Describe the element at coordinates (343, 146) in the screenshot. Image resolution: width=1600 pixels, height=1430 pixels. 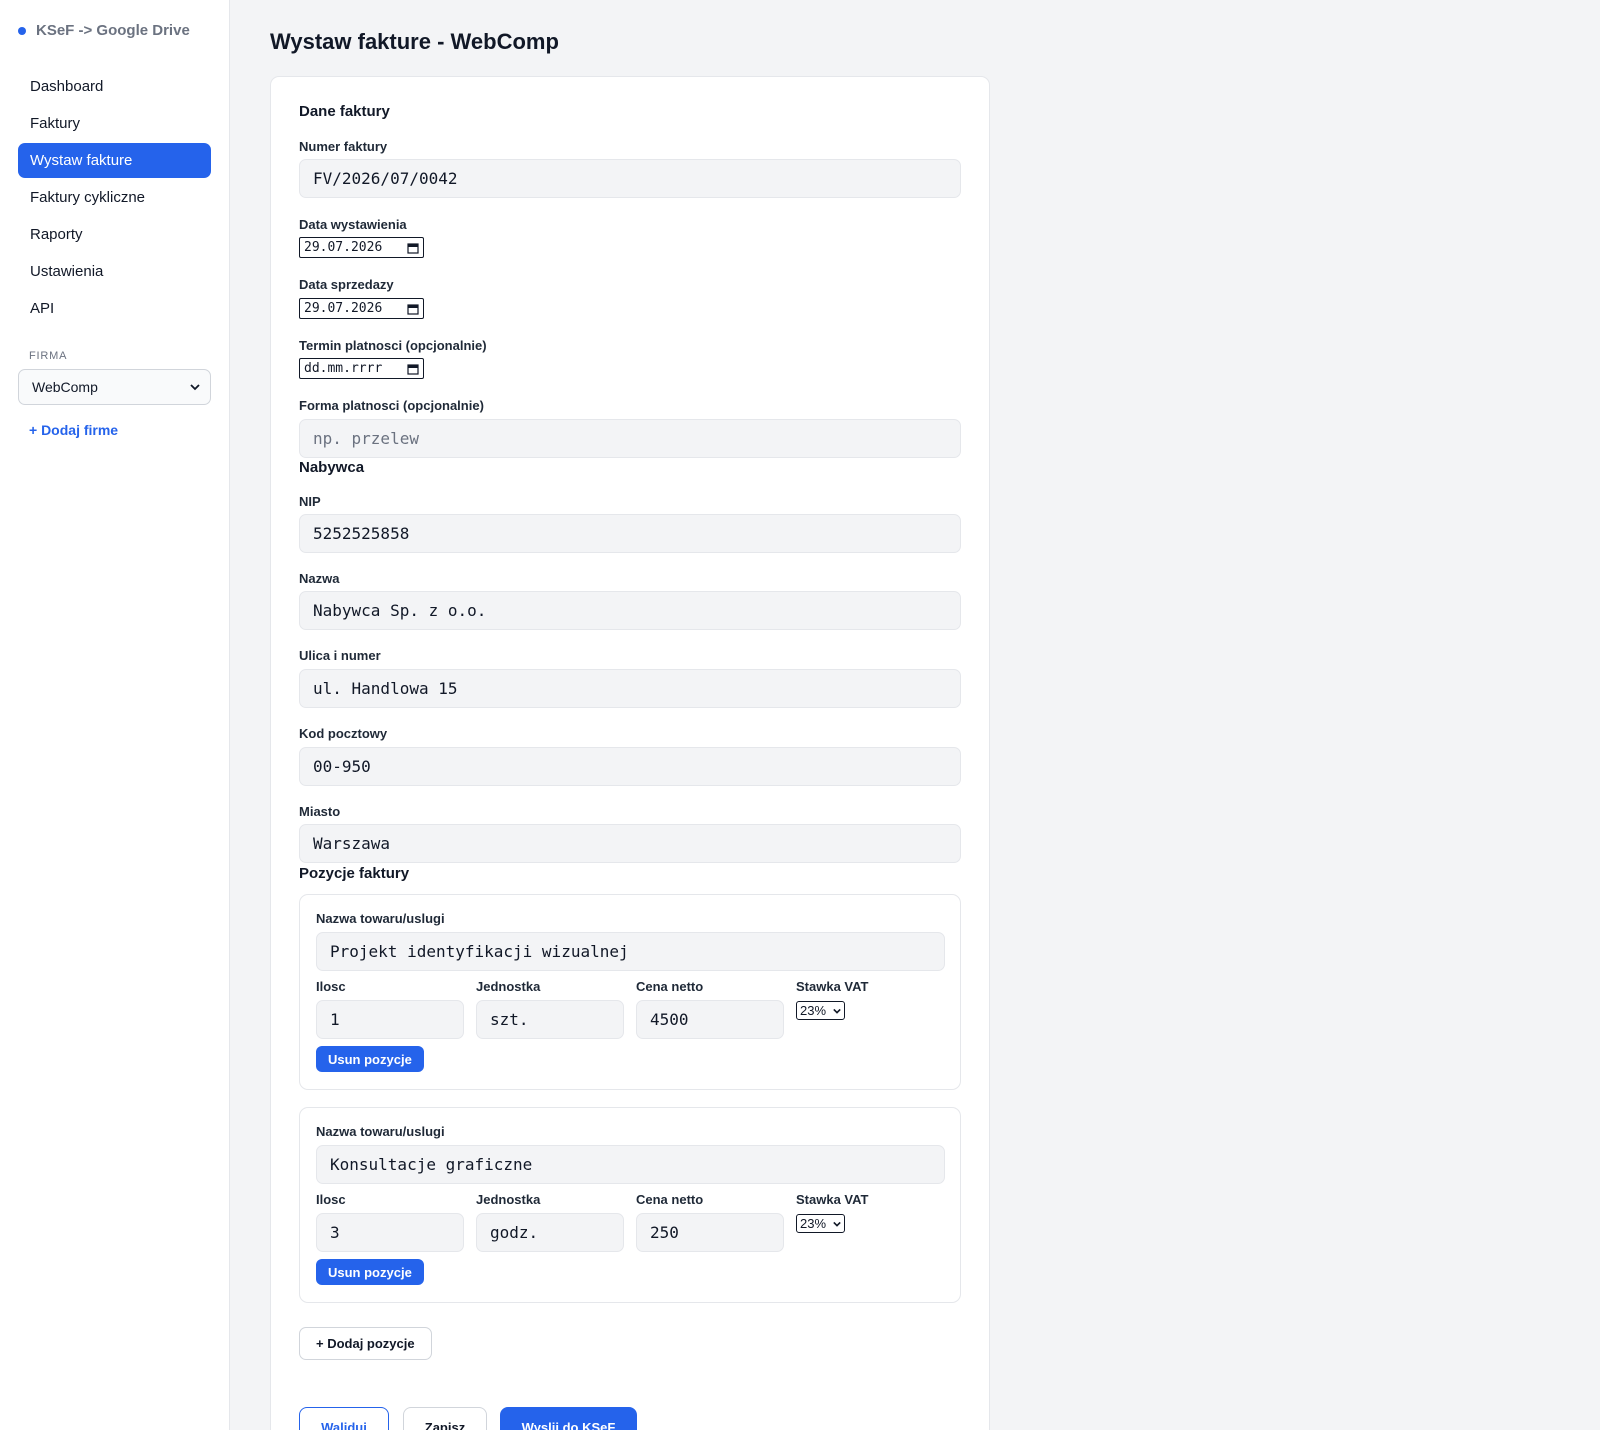
I see `invoice-number-label: Numer faktury` at that location.